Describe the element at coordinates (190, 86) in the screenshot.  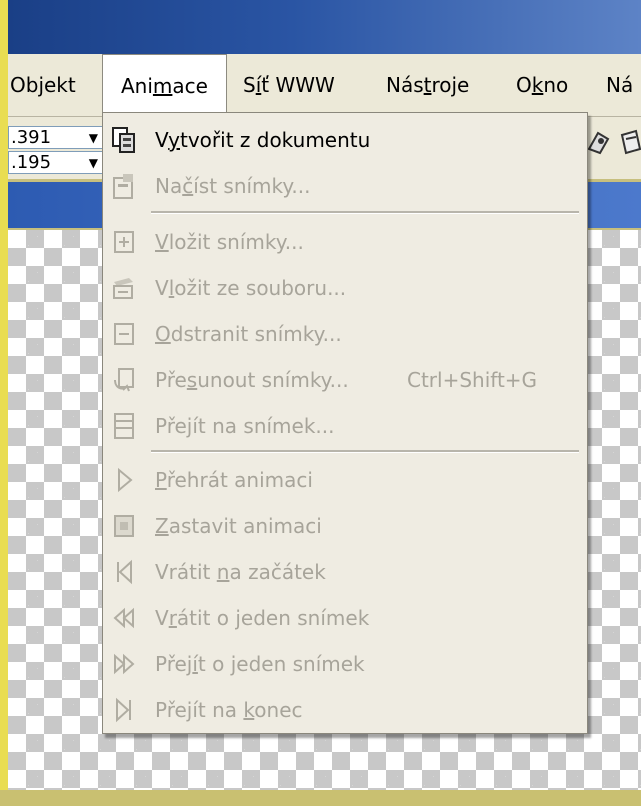
I see `menu-animace-label-c: ace` at that location.